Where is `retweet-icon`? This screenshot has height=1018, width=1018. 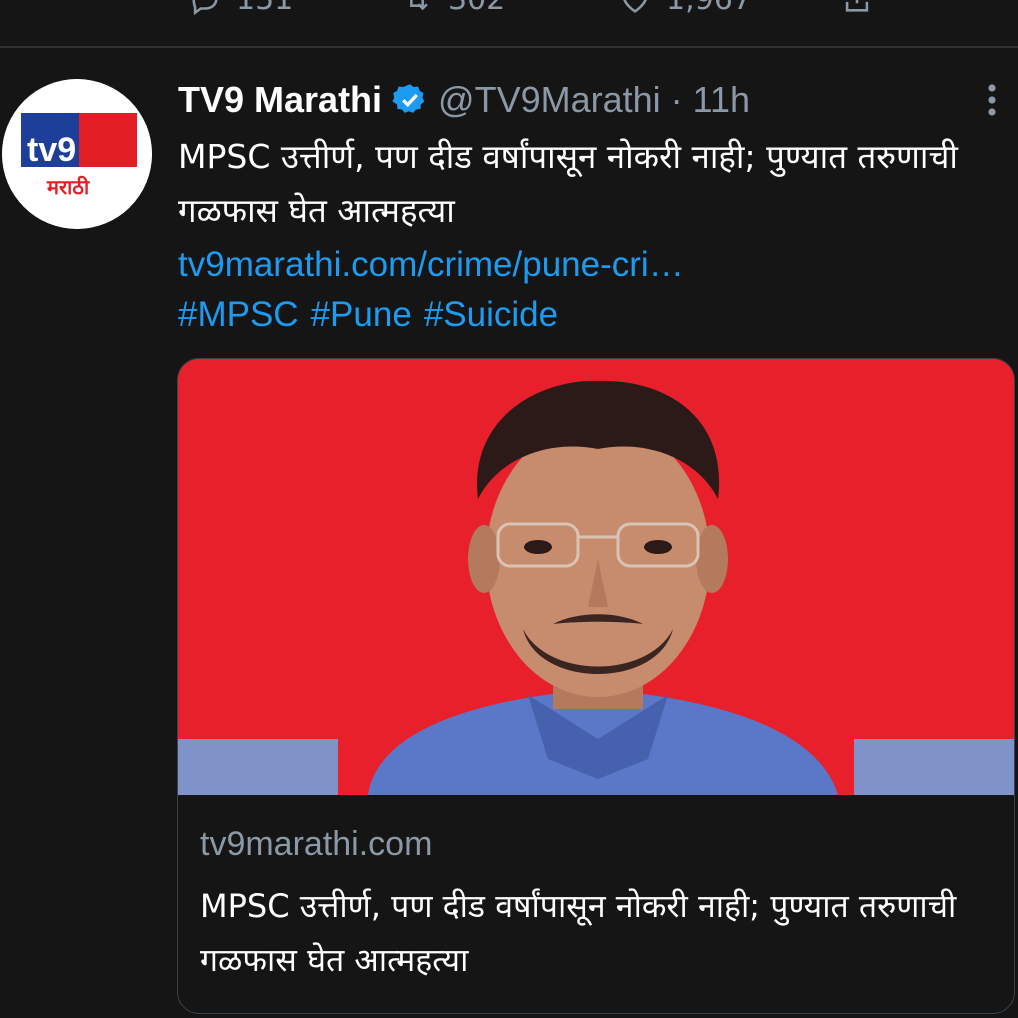
retweet-icon is located at coordinates (419, 5).